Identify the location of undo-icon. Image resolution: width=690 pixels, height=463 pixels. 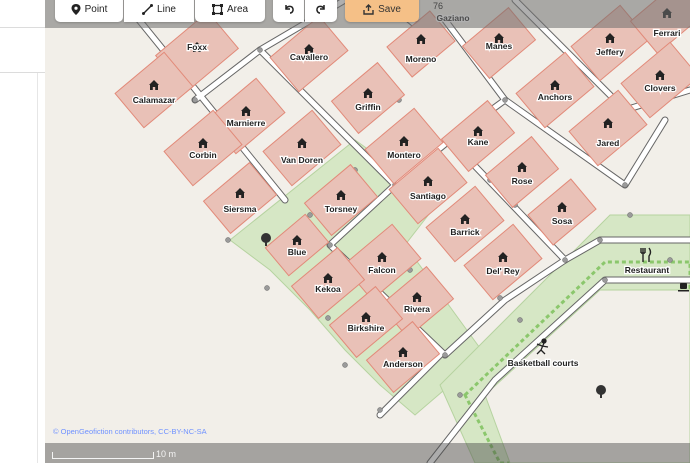
(289, 9).